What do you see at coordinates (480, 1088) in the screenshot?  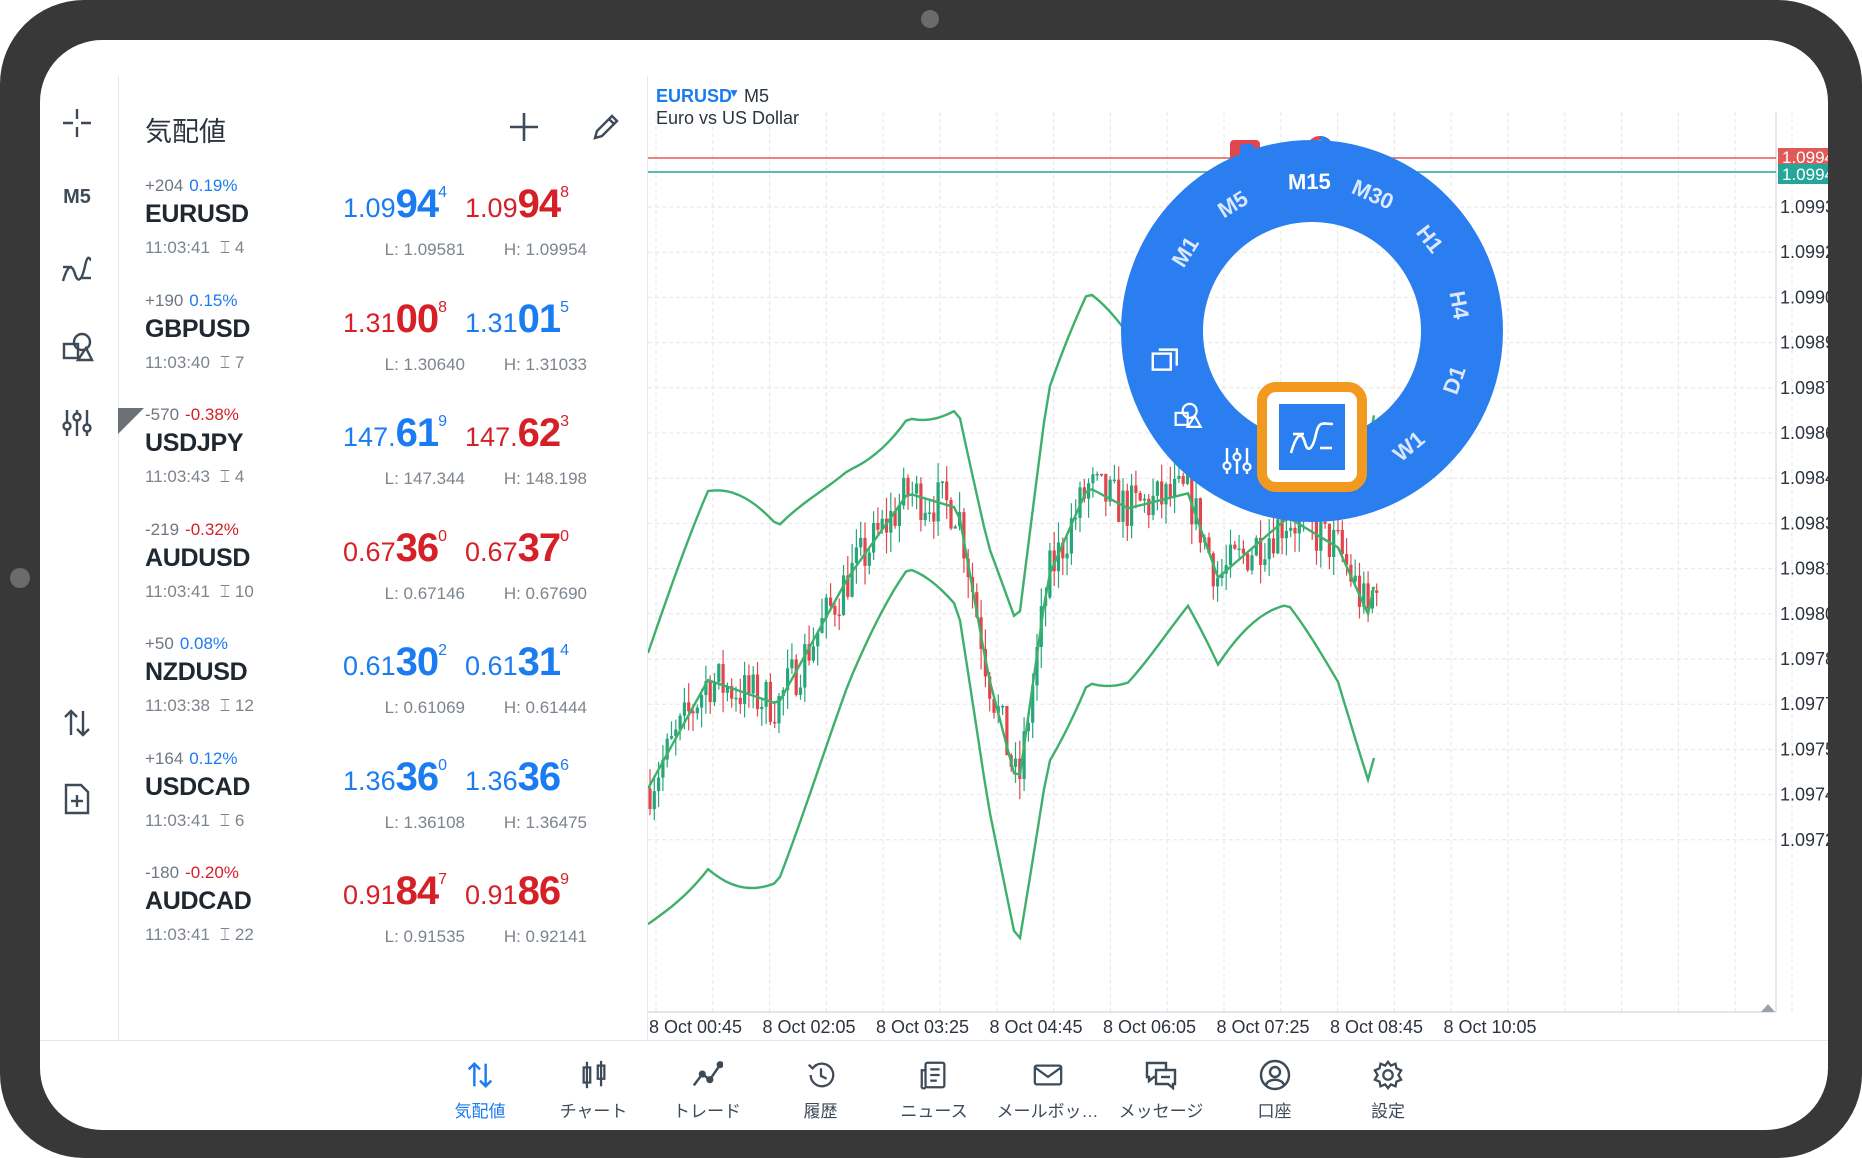 I see `nav-quotes: 気配値` at bounding box center [480, 1088].